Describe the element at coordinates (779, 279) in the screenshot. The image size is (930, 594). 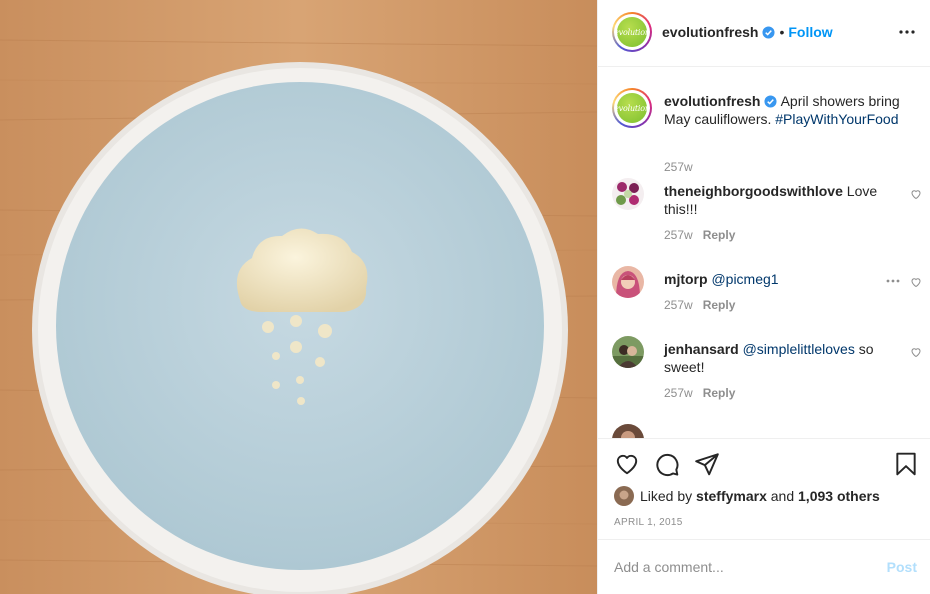
I see `comment-text: mjtorp @picmeg1` at that location.